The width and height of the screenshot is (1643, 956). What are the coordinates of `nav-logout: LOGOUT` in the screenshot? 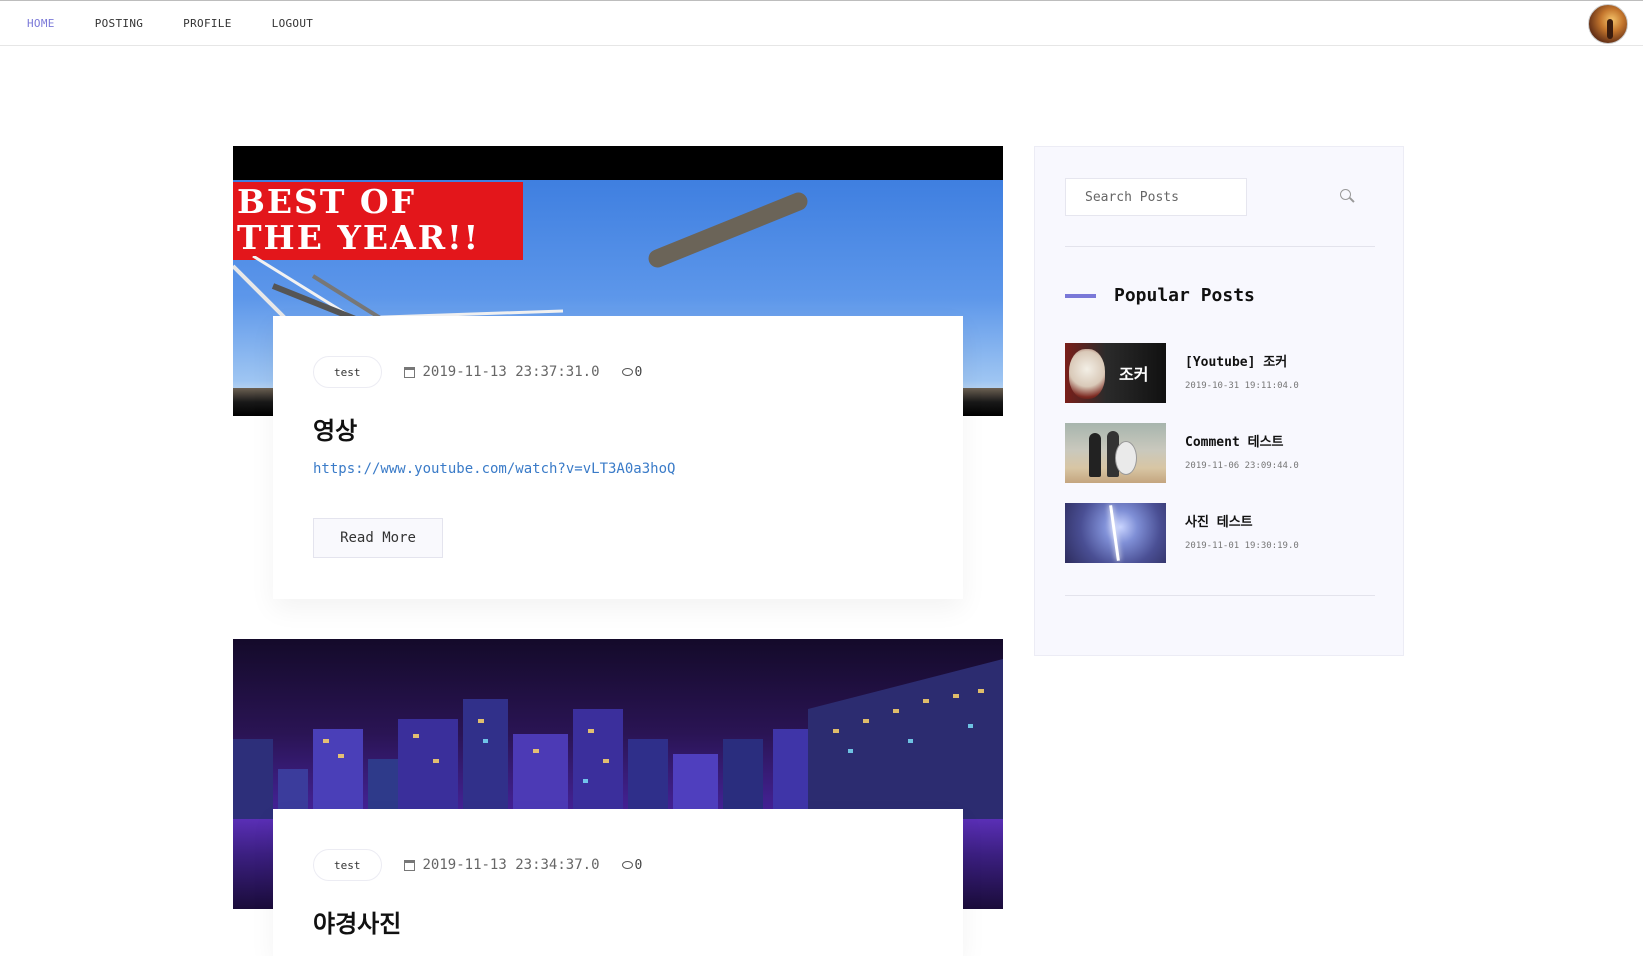 It's located at (293, 23).